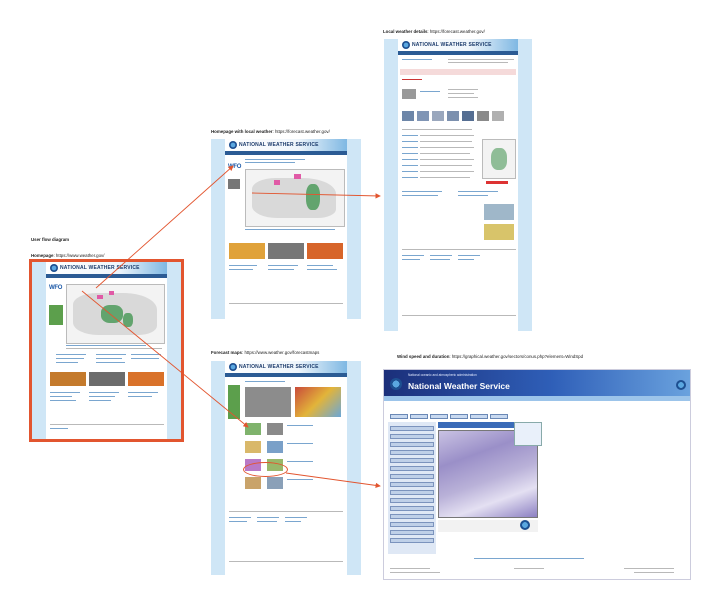 The image size is (704, 611). What do you see at coordinates (333, 480) in the screenshot?
I see `arrow-forecast-to-wind` at bounding box center [333, 480].